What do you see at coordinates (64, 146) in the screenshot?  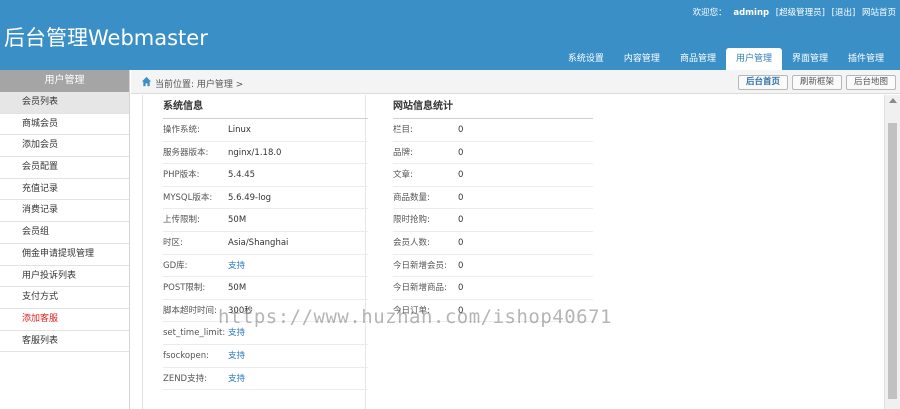 I see `sidebar-item: 添加会员` at bounding box center [64, 146].